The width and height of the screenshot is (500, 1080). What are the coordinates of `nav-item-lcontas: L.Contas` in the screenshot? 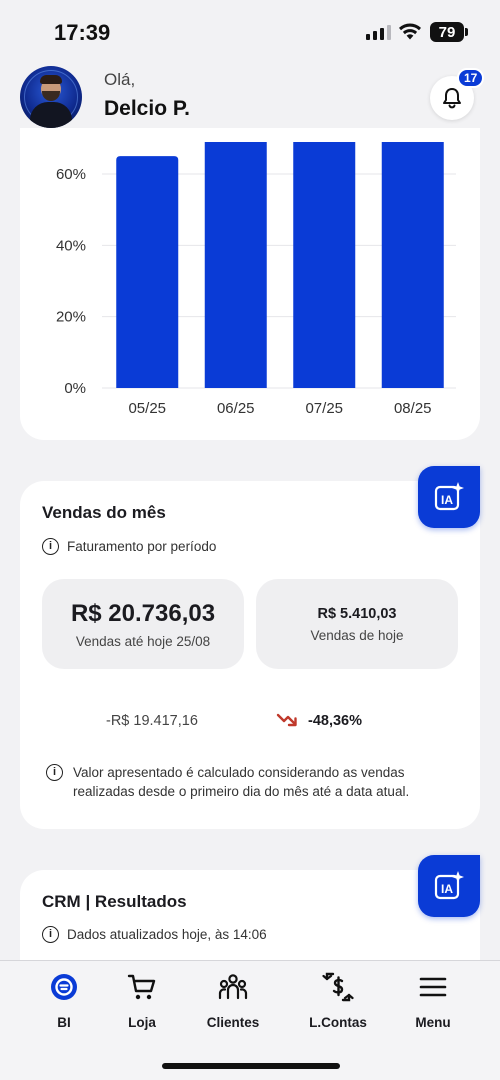 It's located at (338, 1000).